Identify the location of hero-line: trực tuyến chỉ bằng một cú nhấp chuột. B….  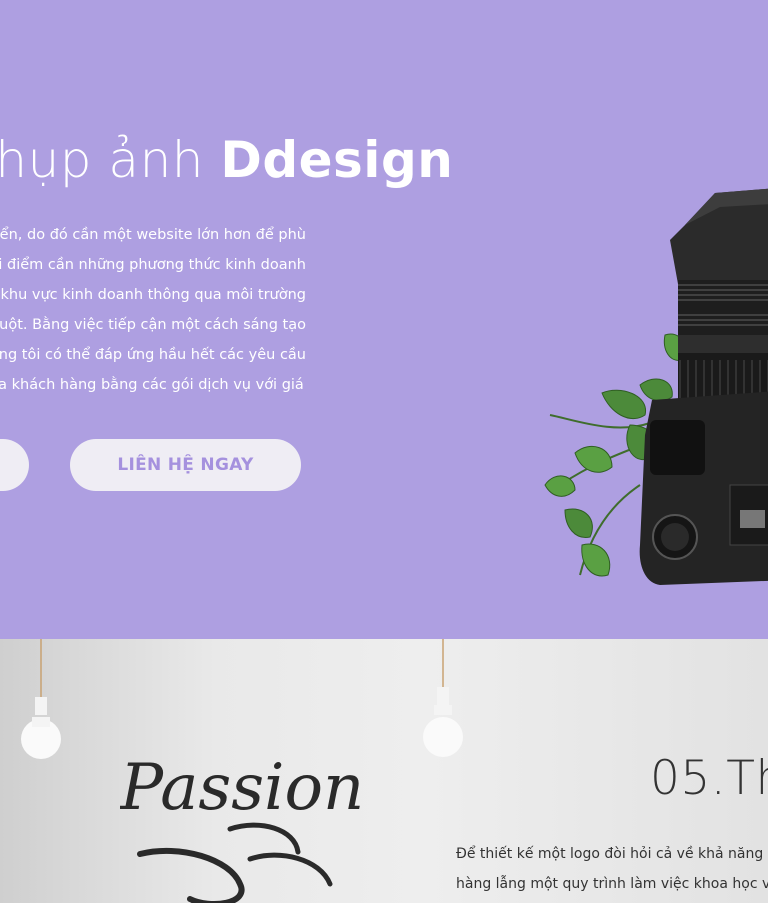
(153, 325).